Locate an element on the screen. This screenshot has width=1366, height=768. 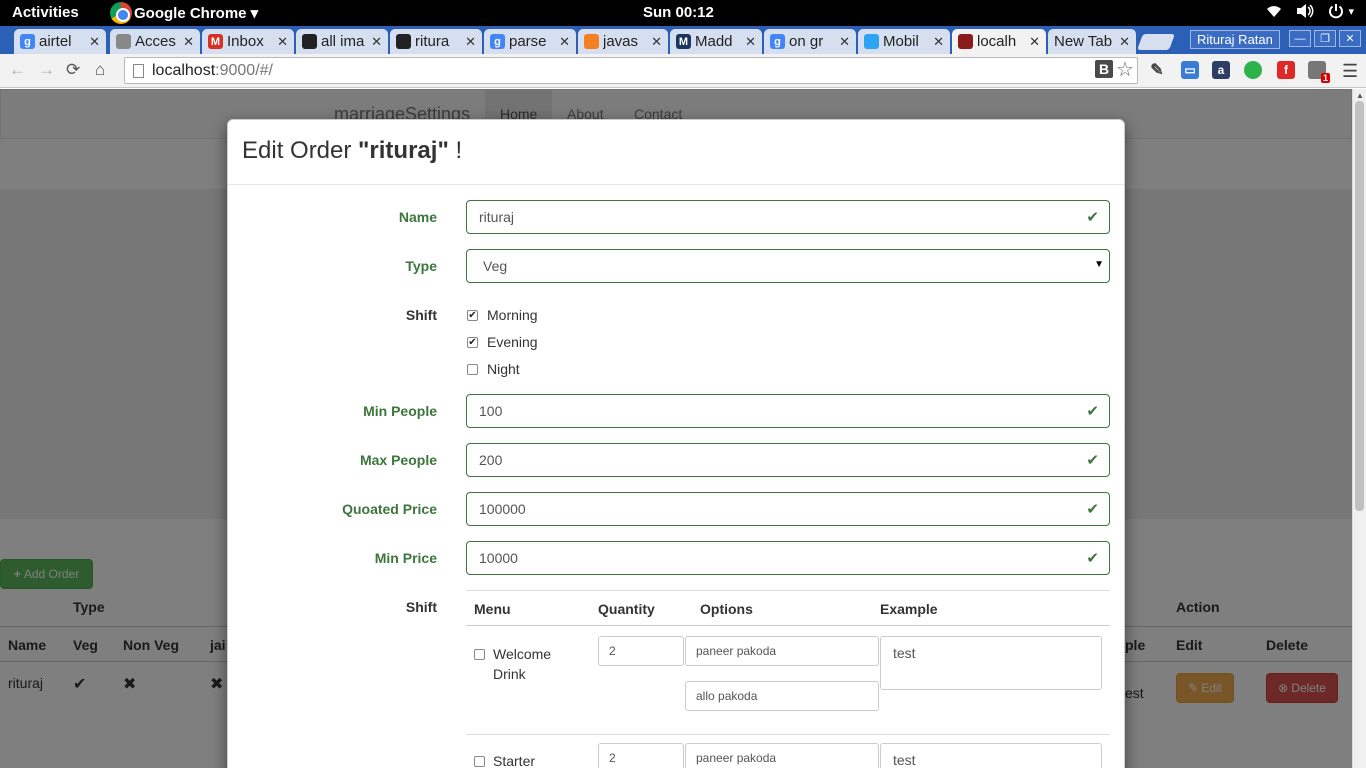
power-icon is located at coordinates (1336, 13).